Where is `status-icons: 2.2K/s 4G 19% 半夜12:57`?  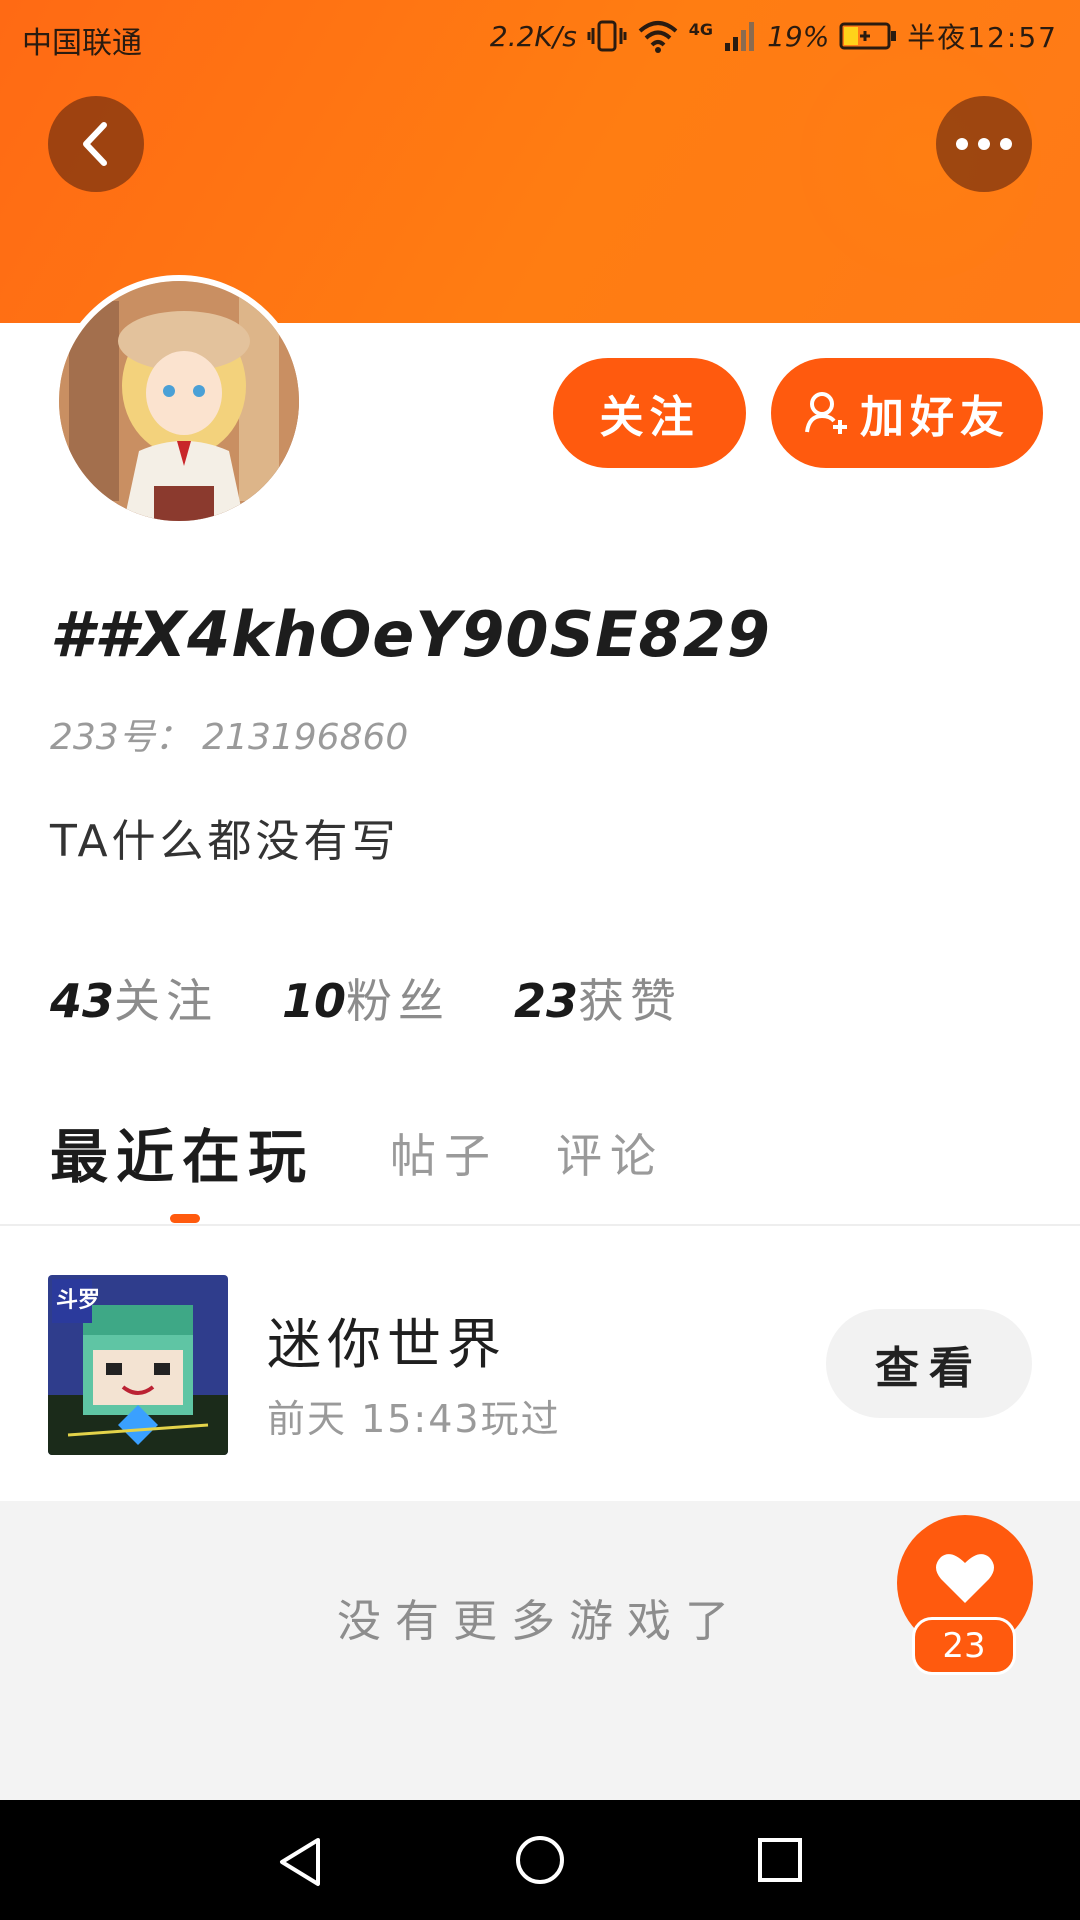 status-icons: 2.2K/s 4G 19% 半夜12:57 is located at coordinates (774, 36).